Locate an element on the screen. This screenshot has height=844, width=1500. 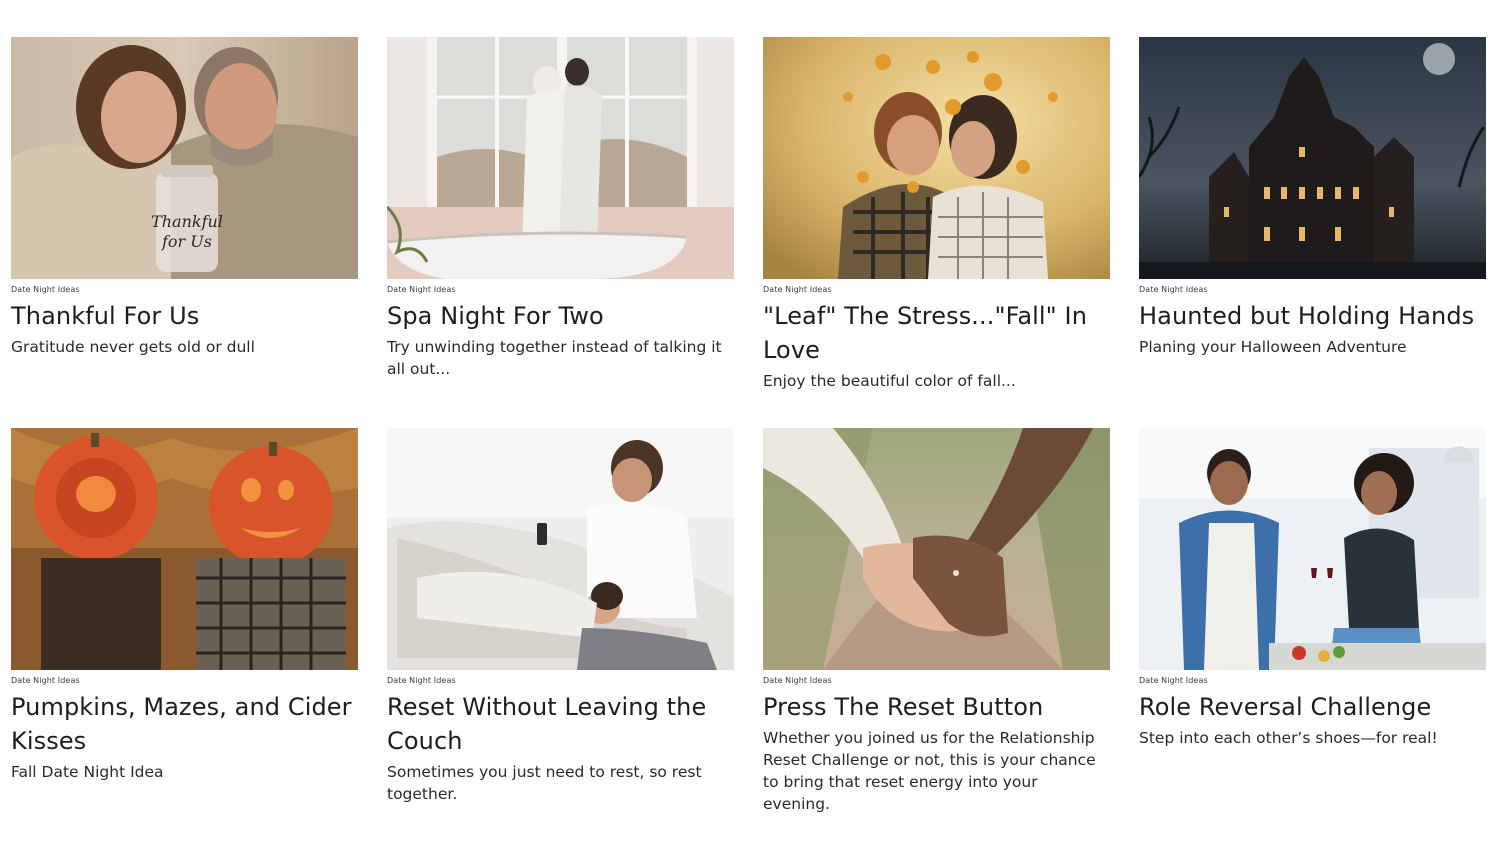
card-description: Fall Date Night Idea is located at coordinates (87, 772).